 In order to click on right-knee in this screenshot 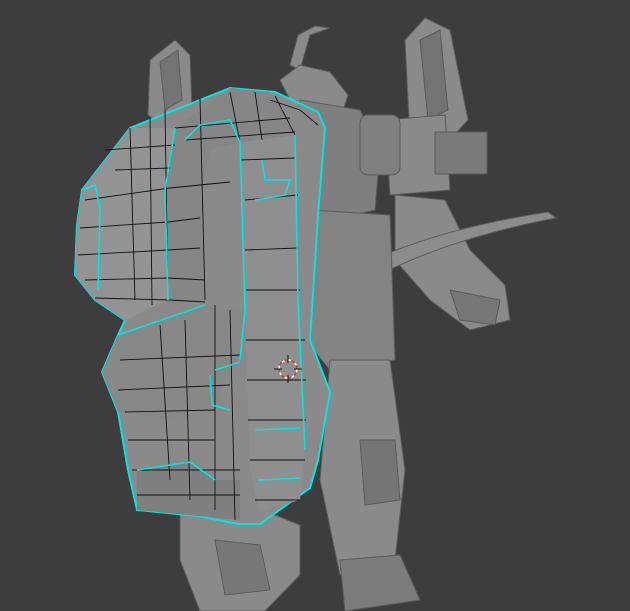, I will do `click(380, 472)`.